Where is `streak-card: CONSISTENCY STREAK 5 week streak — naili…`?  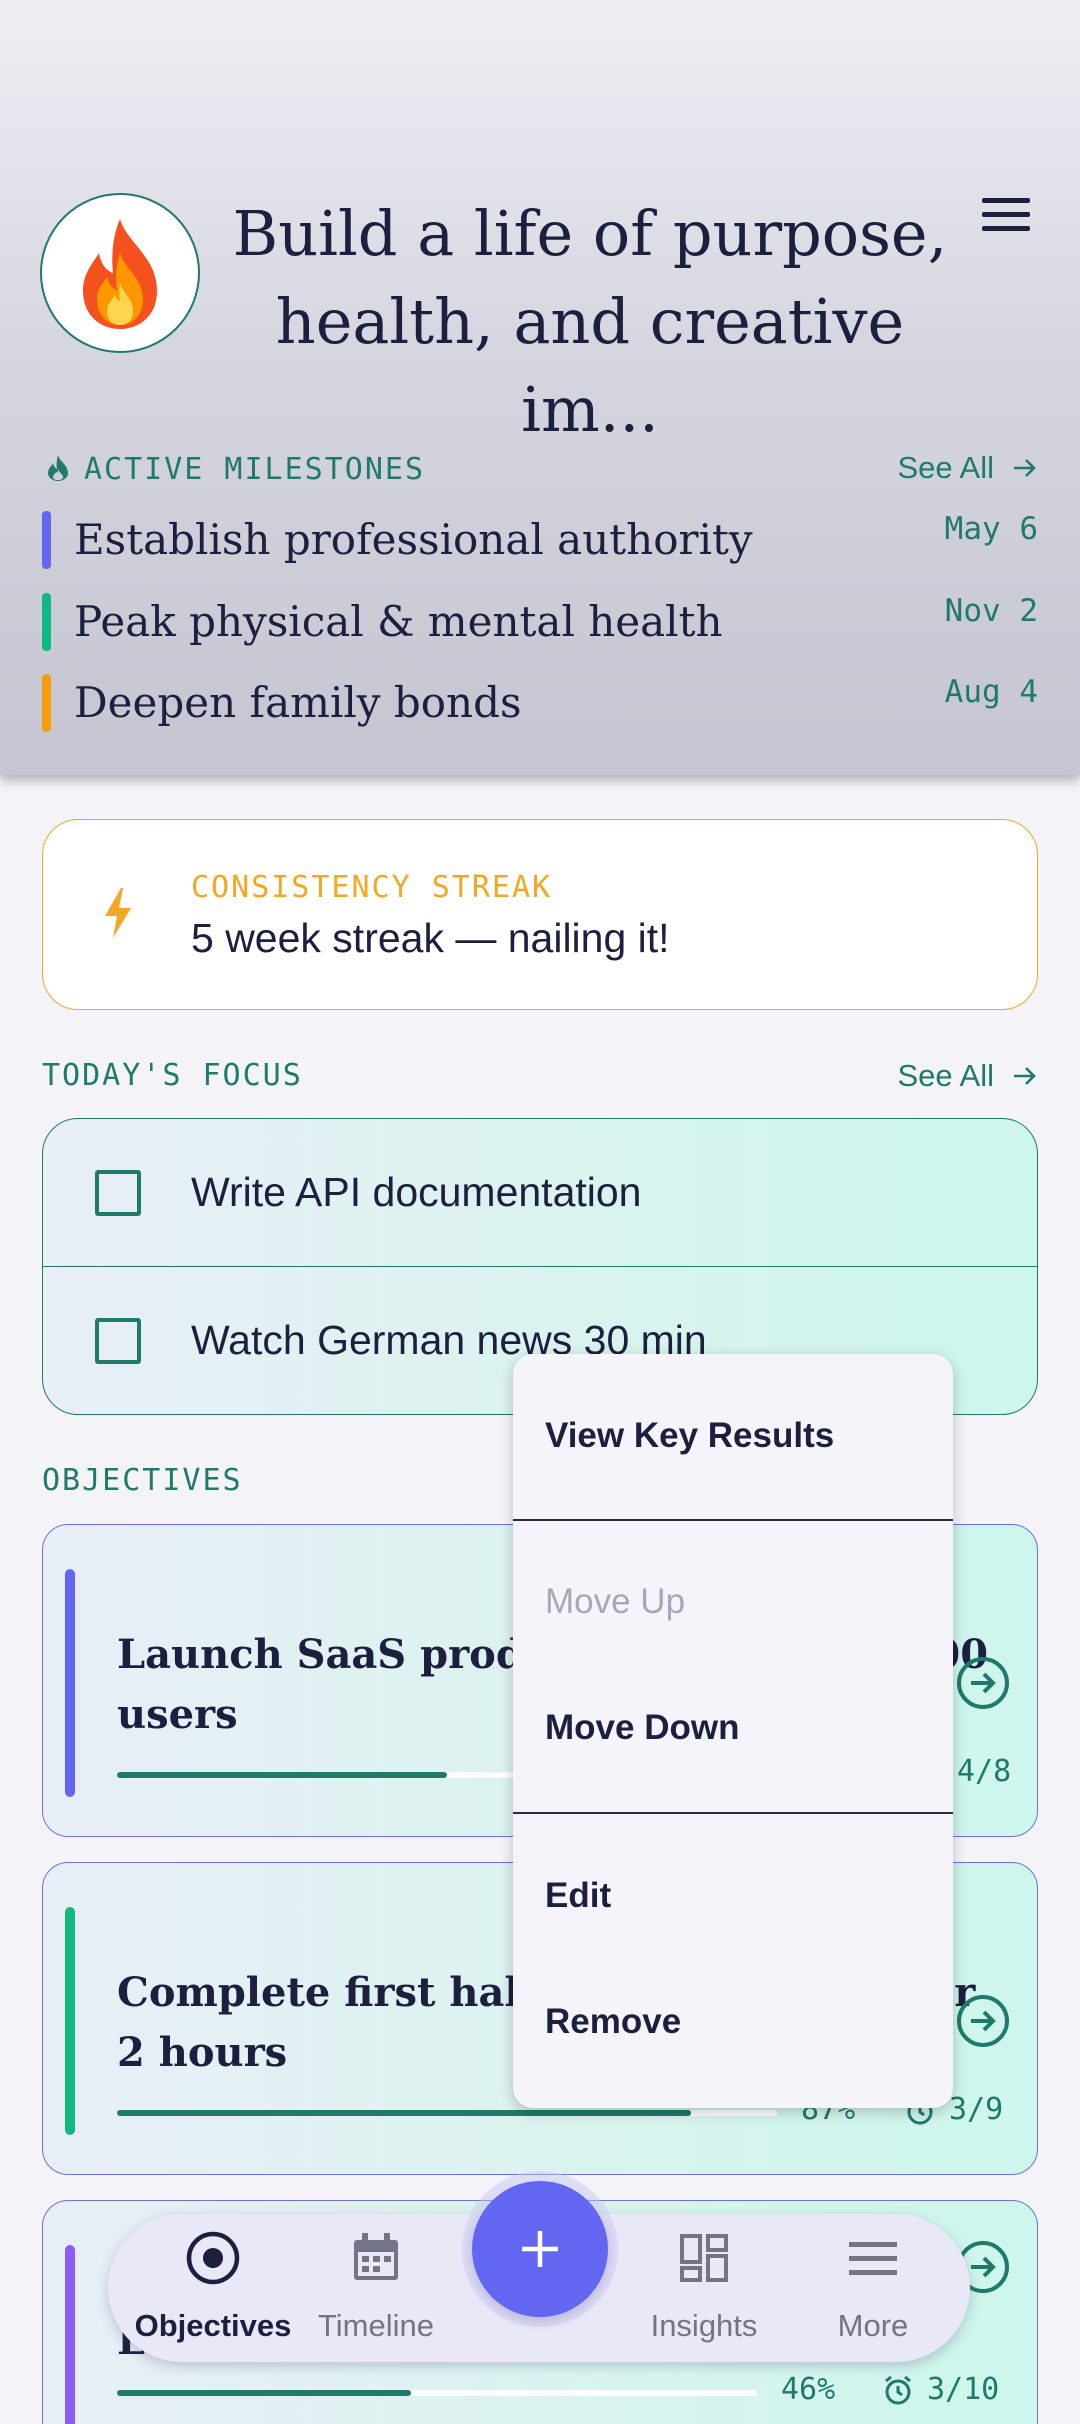 streak-card: CONSISTENCY STREAK 5 week streak — naili… is located at coordinates (540, 914).